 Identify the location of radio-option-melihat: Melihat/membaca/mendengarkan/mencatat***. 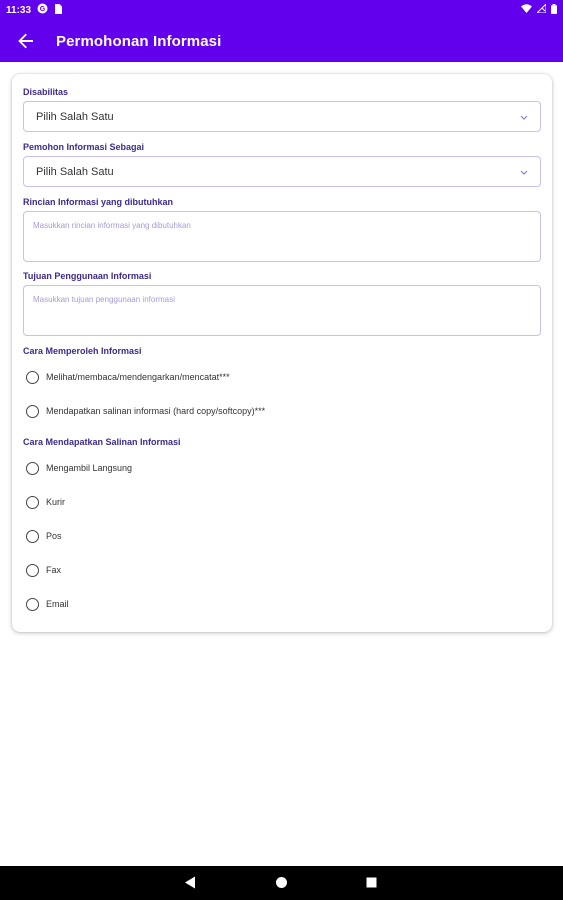
(128, 377).